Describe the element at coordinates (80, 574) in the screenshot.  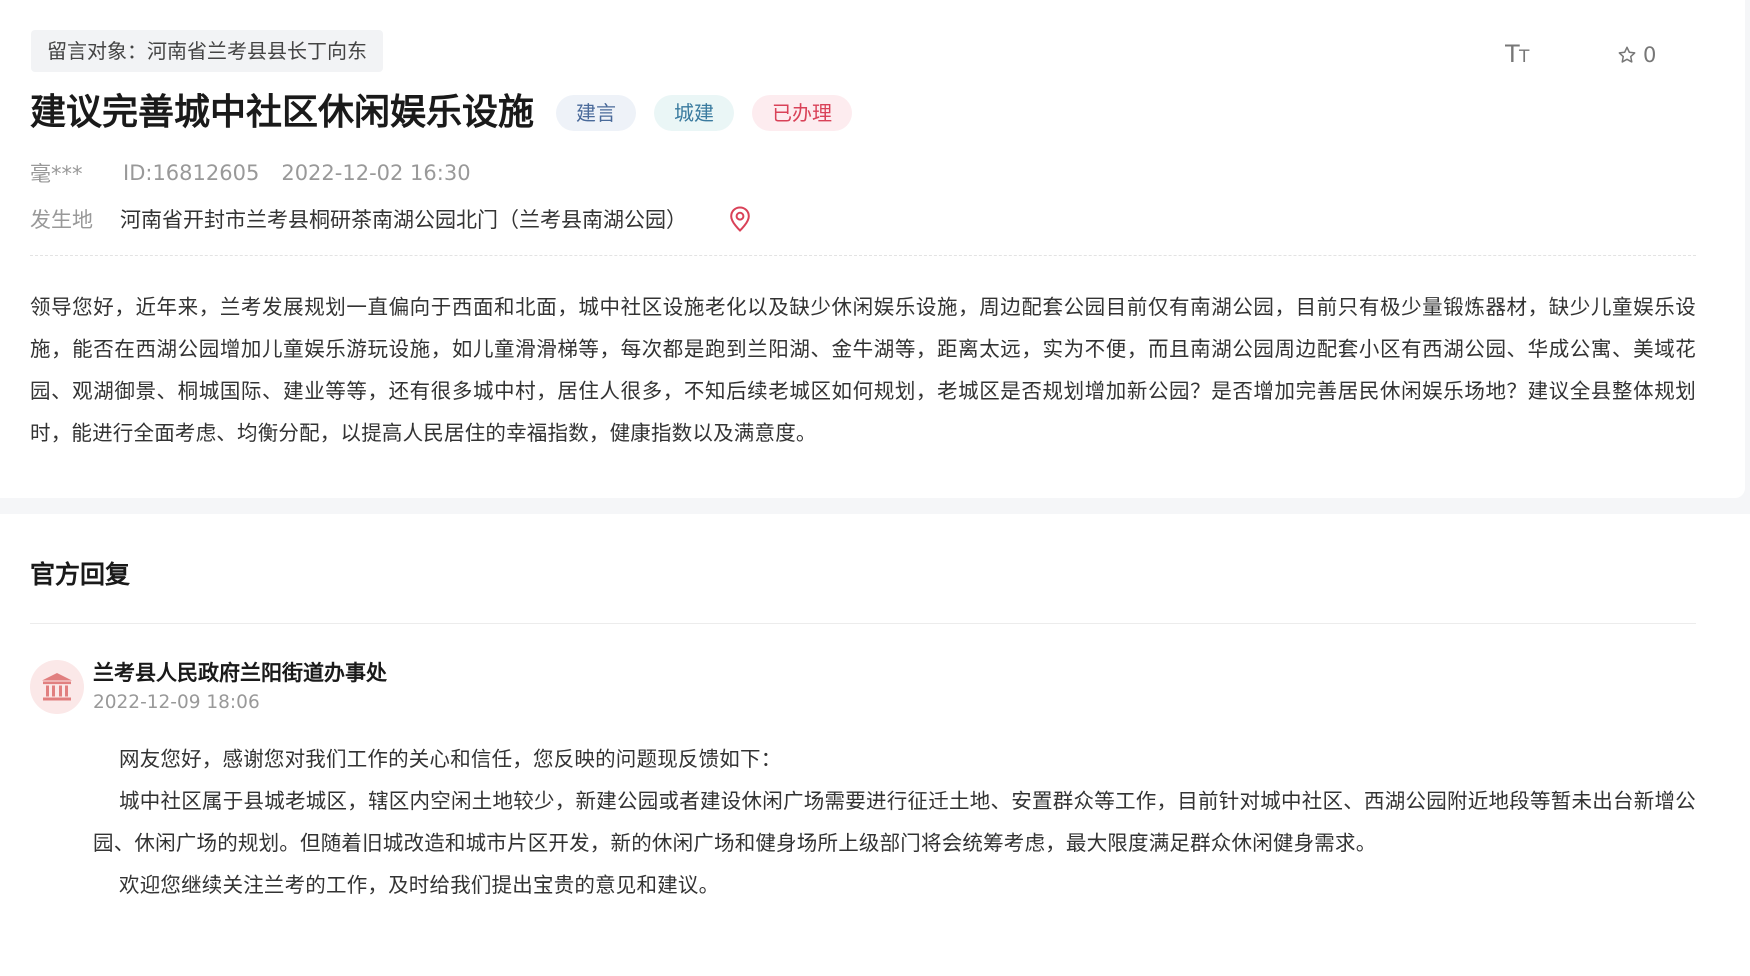
I see `reply-heading: 官方回复` at that location.